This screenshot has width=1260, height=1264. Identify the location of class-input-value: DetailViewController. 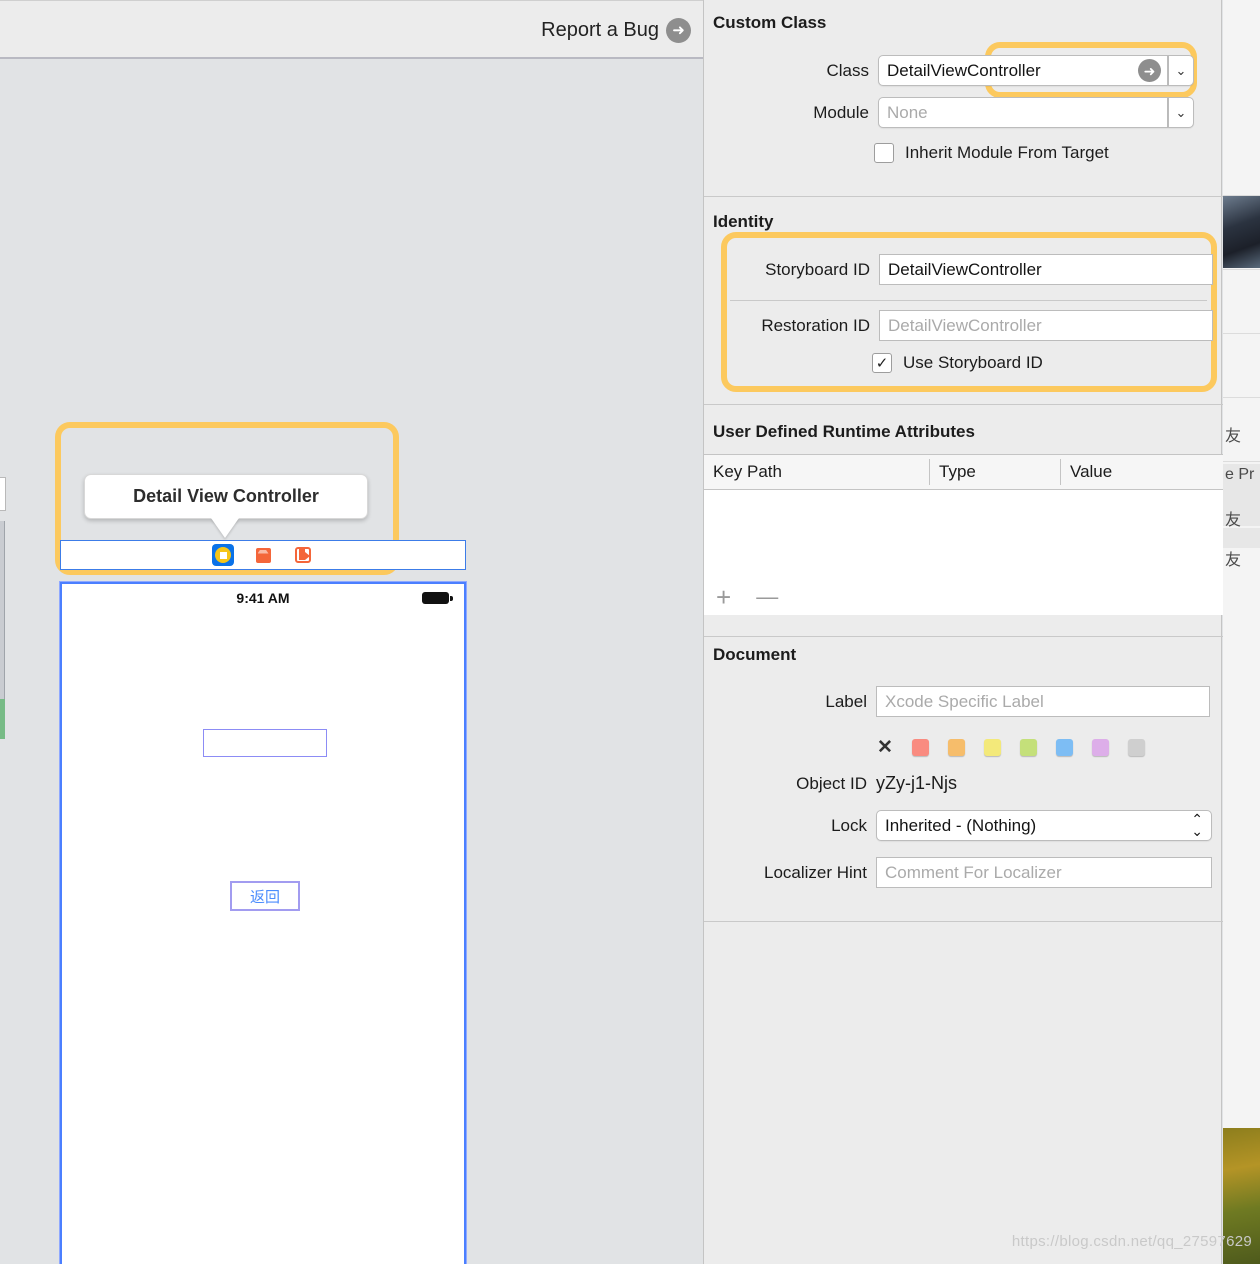
(964, 70).